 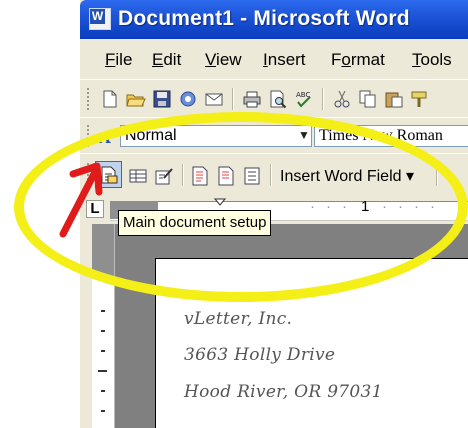 I want to click on insert-merge-fields-icon, so click(x=252, y=176).